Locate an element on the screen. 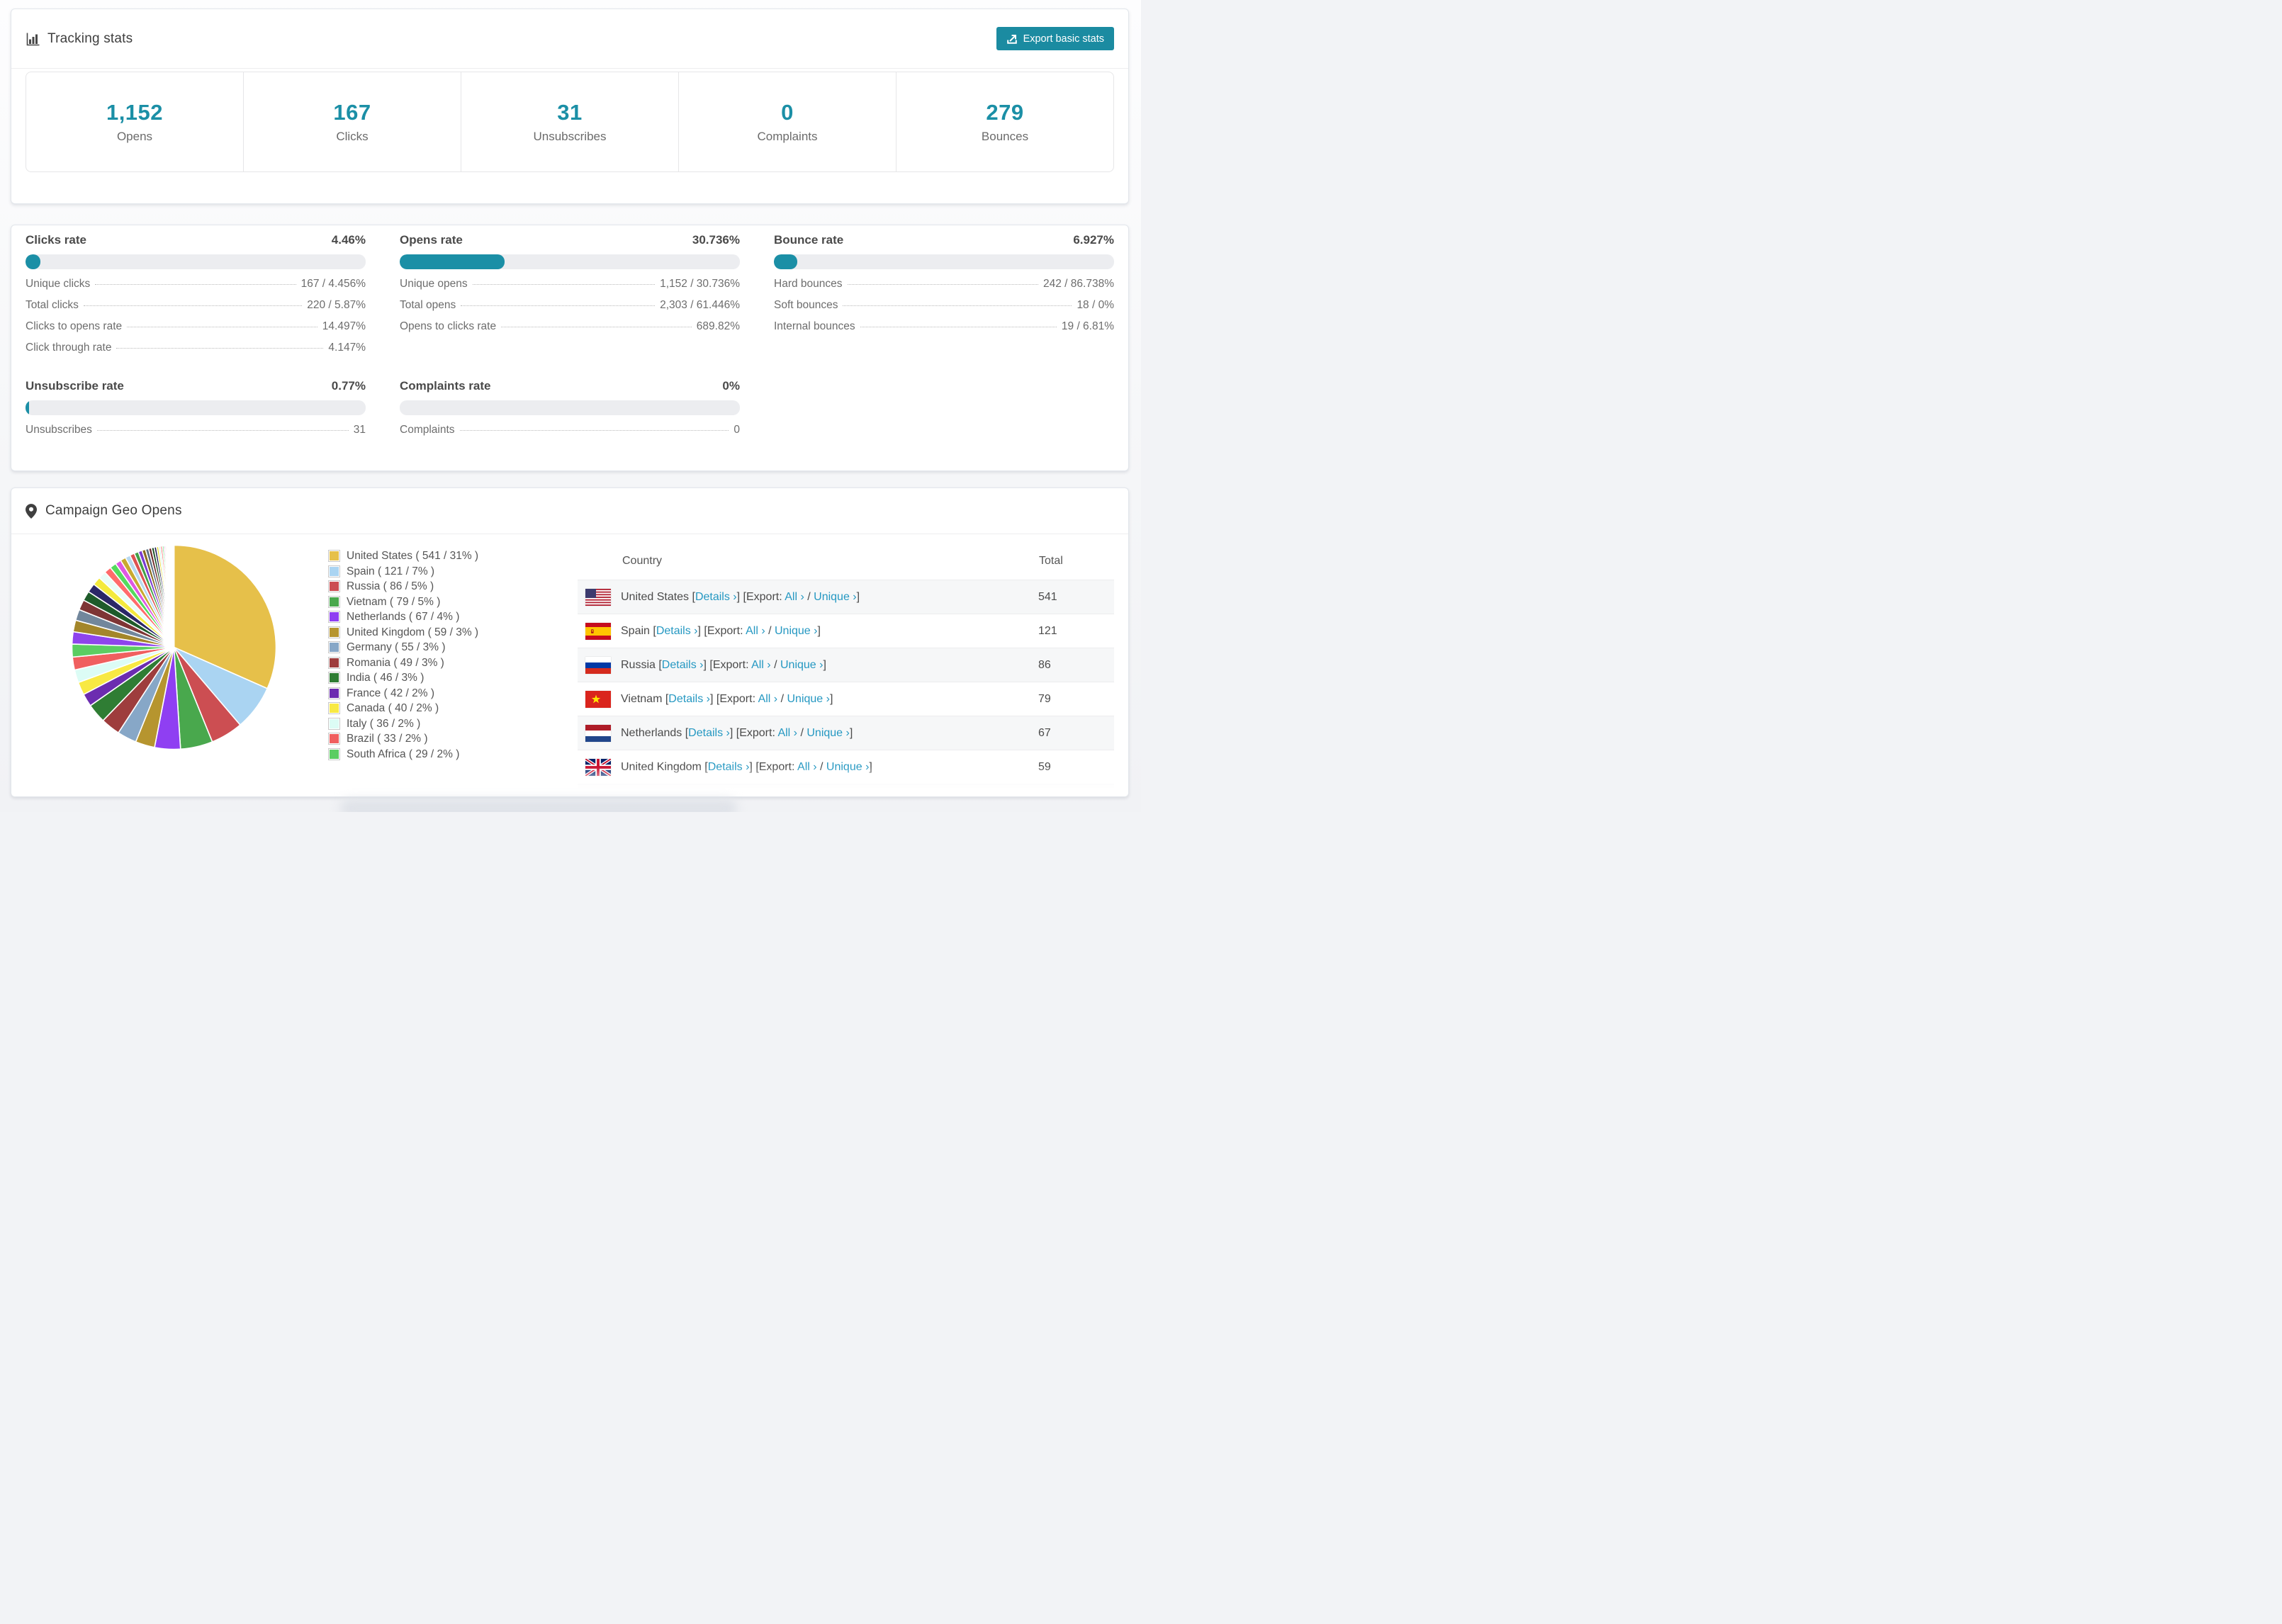  rate-value: 6.927% is located at coordinates (1093, 240).